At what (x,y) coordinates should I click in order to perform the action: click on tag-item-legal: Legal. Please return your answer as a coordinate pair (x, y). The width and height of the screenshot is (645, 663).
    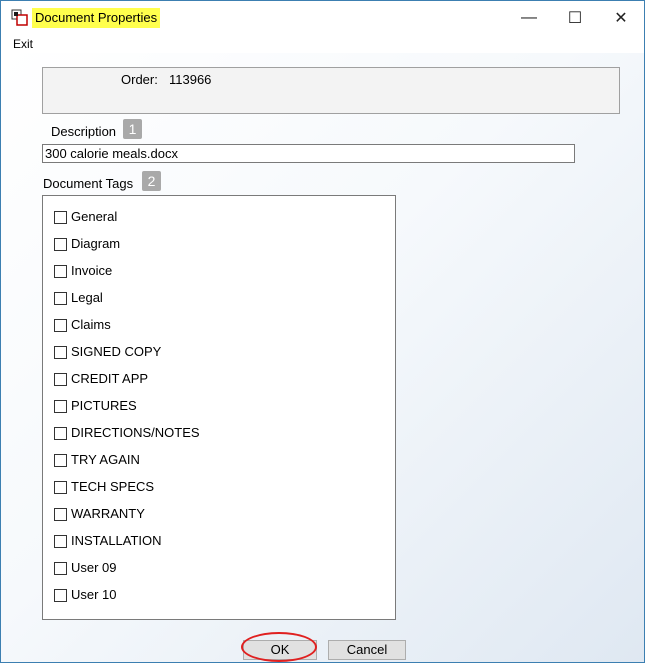
    Looking at the image, I should click on (78, 298).